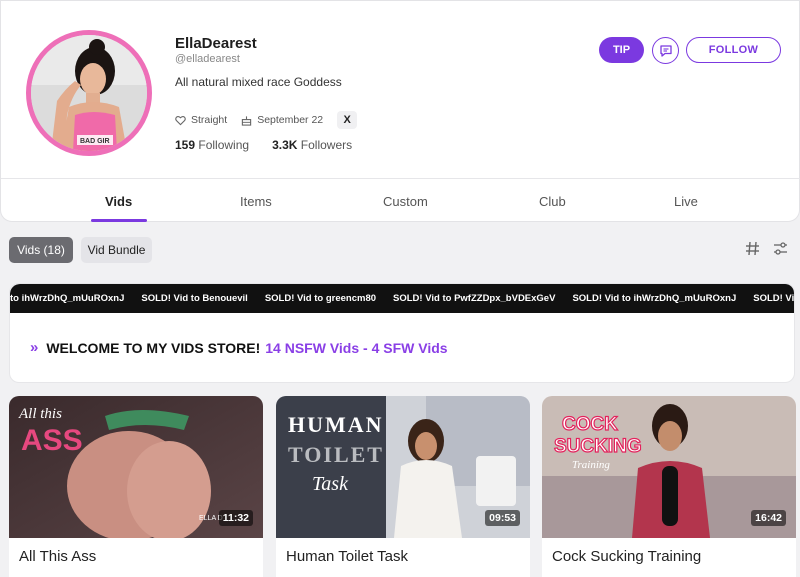  What do you see at coordinates (474, 298) in the screenshot?
I see `ticker-item: SOLD! Vid to PwfZZDpx_bVDExGeV` at bounding box center [474, 298].